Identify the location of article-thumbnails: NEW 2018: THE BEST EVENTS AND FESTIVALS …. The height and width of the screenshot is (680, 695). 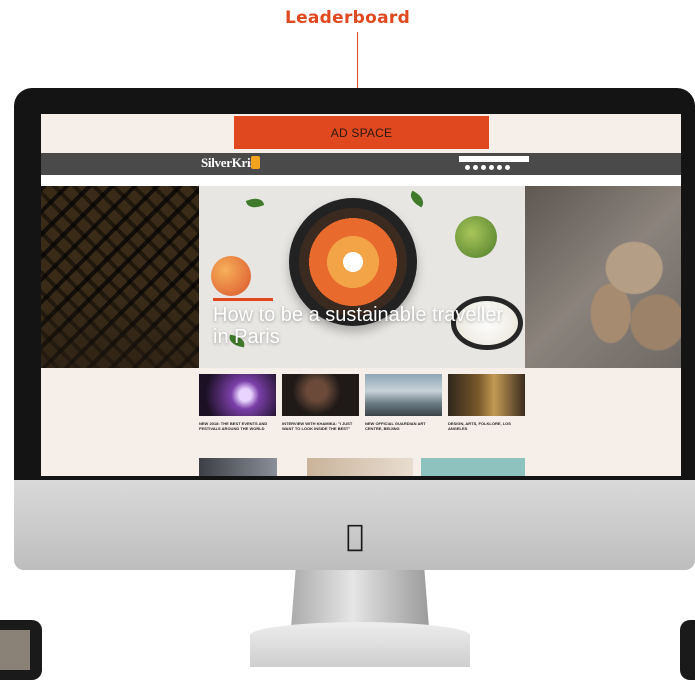
(362, 402).